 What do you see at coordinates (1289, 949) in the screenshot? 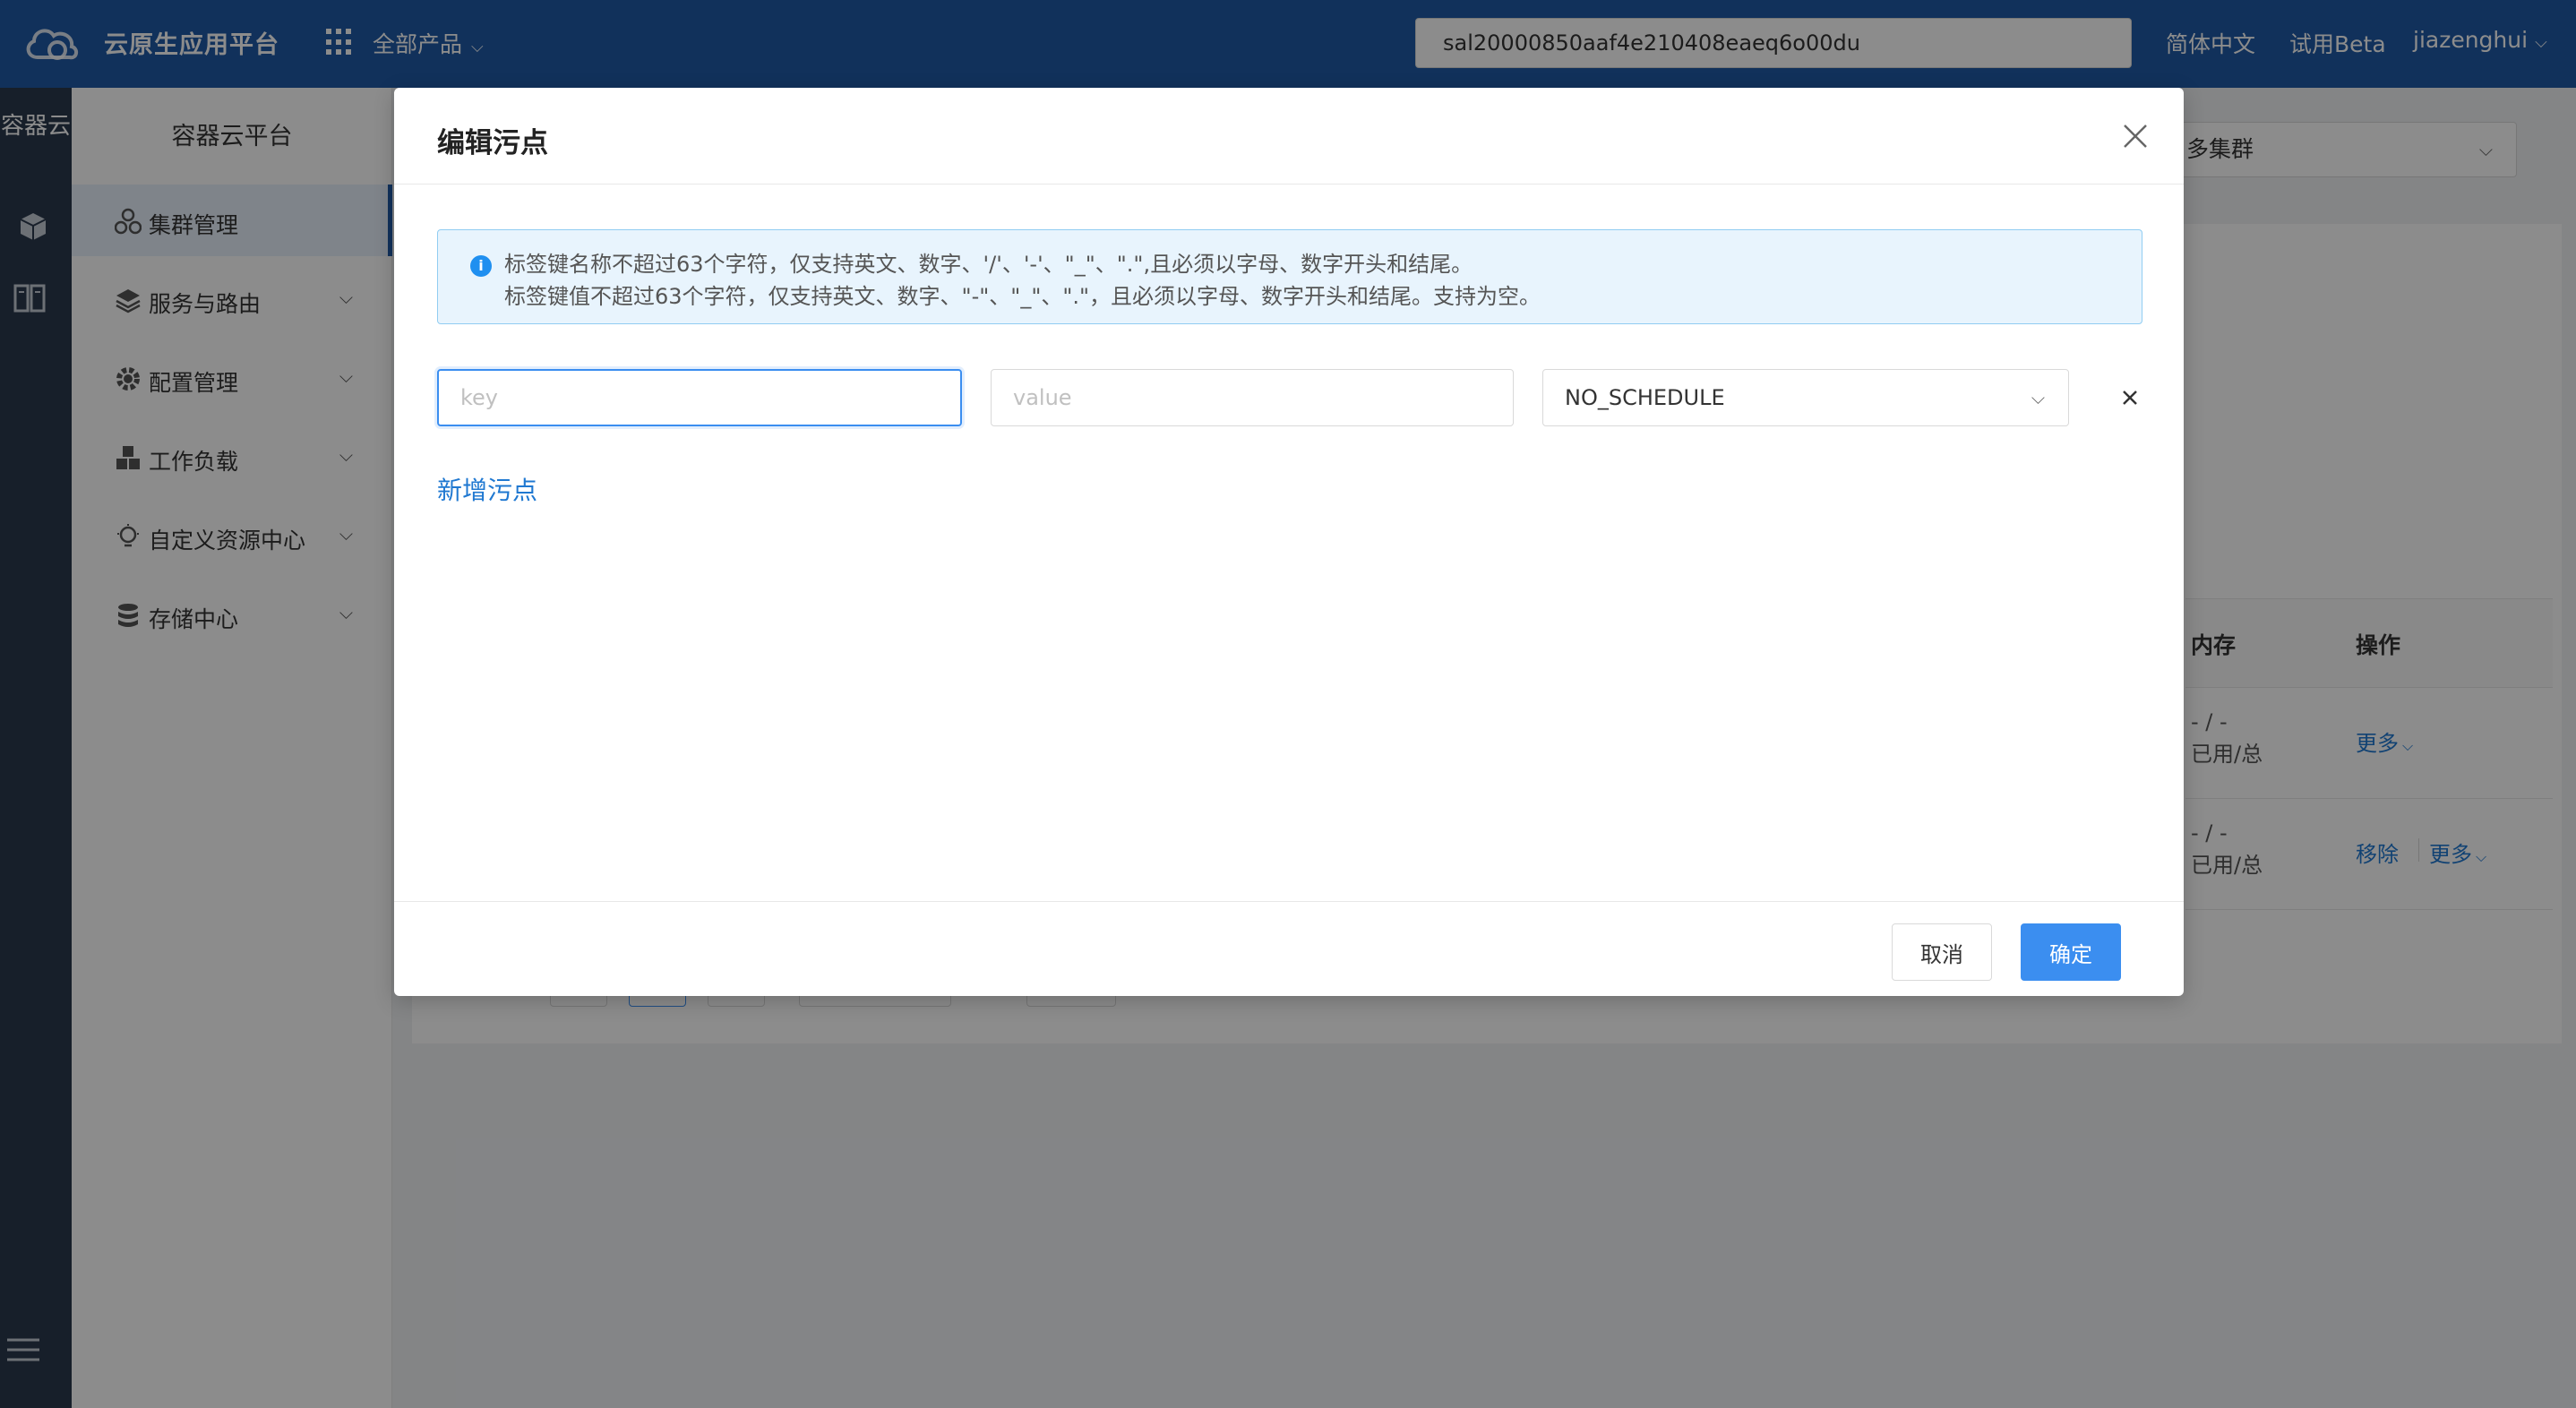
I see `modal-footer: 取消 确定` at bounding box center [1289, 949].